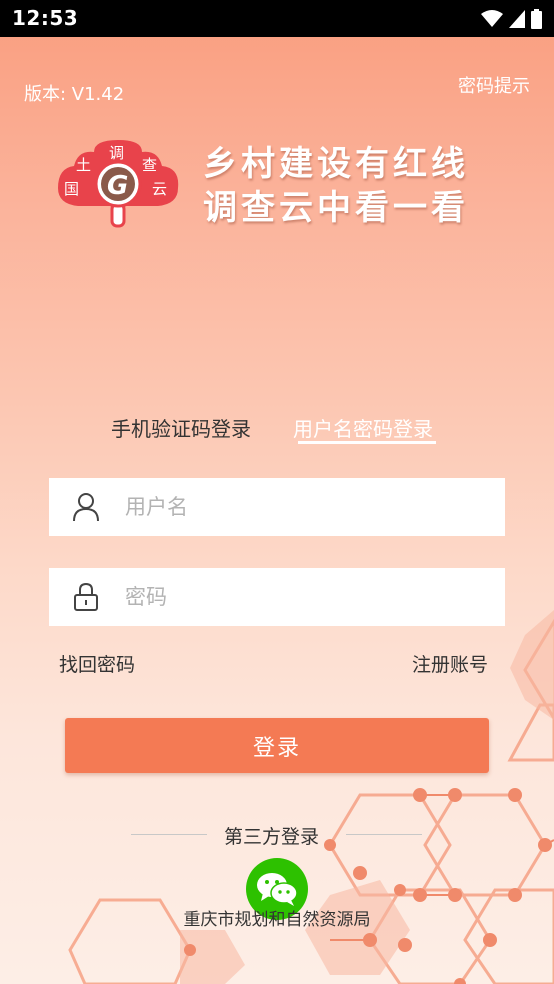 The width and height of the screenshot is (554, 984). I want to click on user-icon, so click(86, 507).